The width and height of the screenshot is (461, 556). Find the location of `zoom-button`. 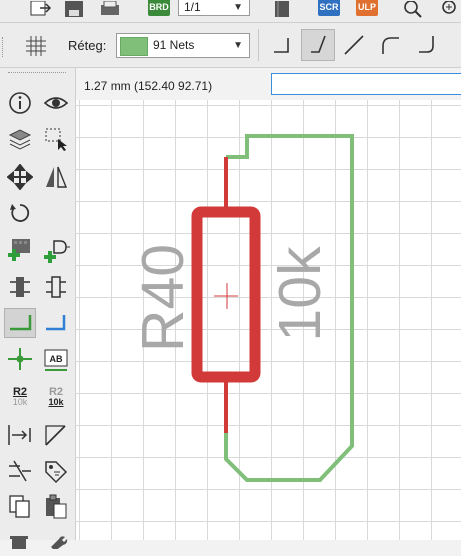

zoom-button is located at coordinates (413, 10).